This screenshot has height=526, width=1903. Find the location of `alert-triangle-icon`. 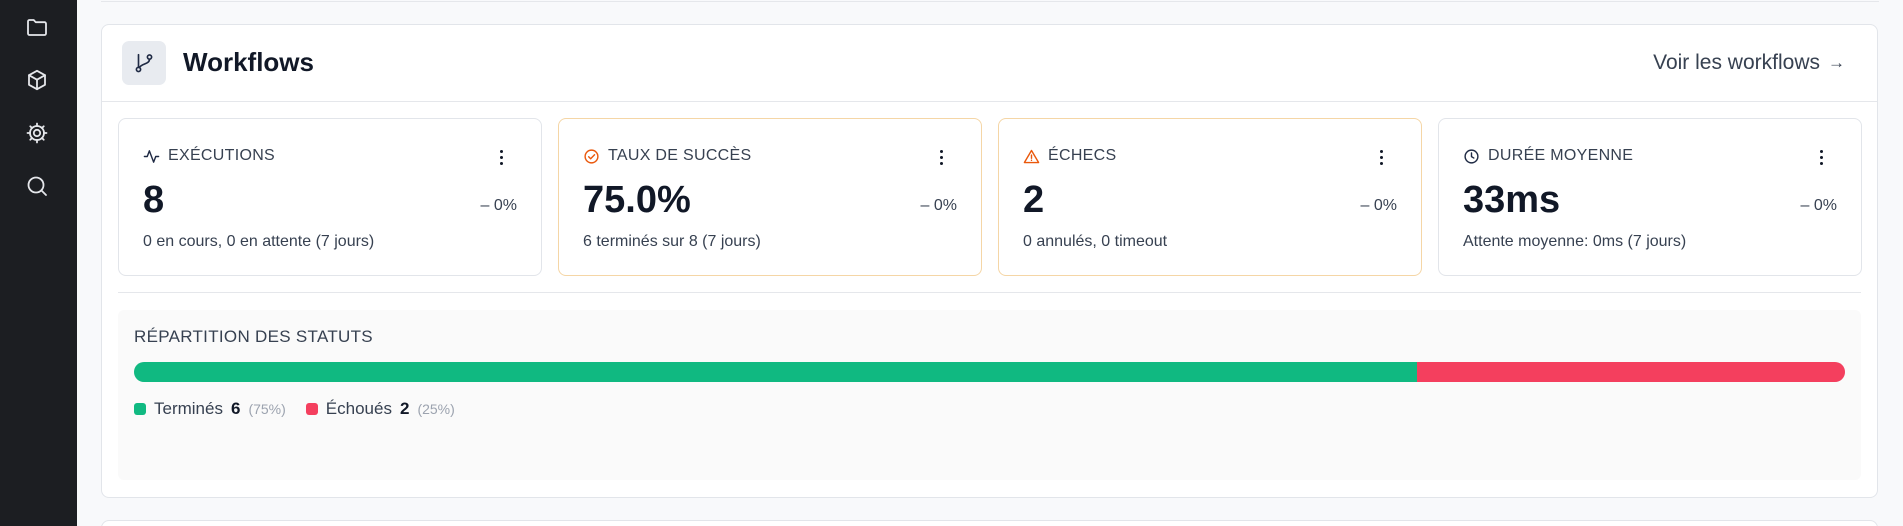

alert-triangle-icon is located at coordinates (1031, 156).